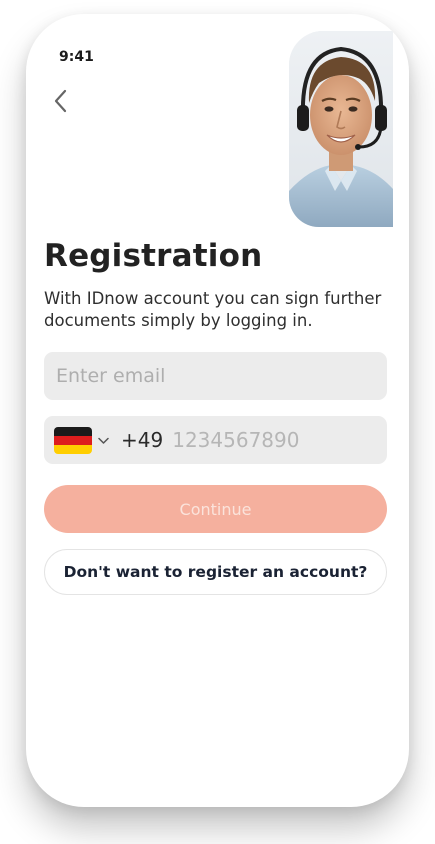  I want to click on continue-button: Continue, so click(215, 509).